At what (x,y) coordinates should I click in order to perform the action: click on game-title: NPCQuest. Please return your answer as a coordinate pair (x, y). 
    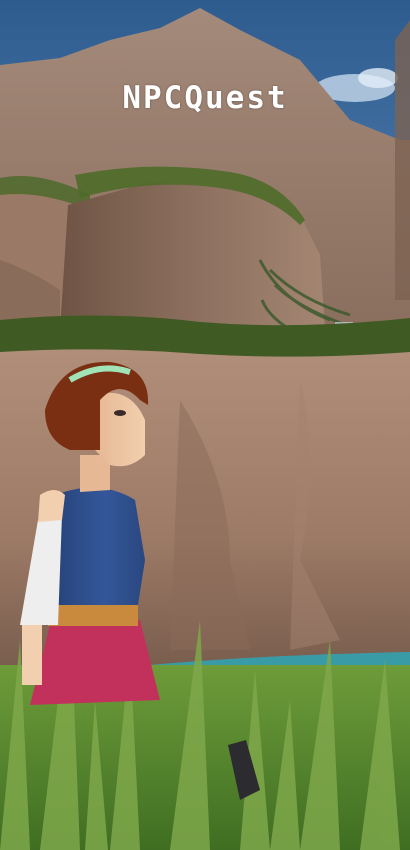
    Looking at the image, I should click on (205, 98).